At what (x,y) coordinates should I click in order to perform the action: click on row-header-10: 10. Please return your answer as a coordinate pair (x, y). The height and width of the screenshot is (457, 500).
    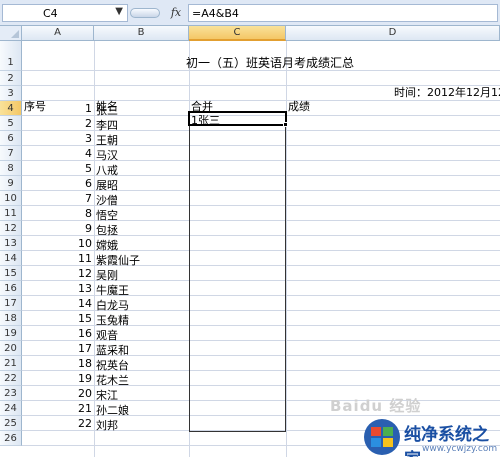
    Looking at the image, I should click on (11, 198).